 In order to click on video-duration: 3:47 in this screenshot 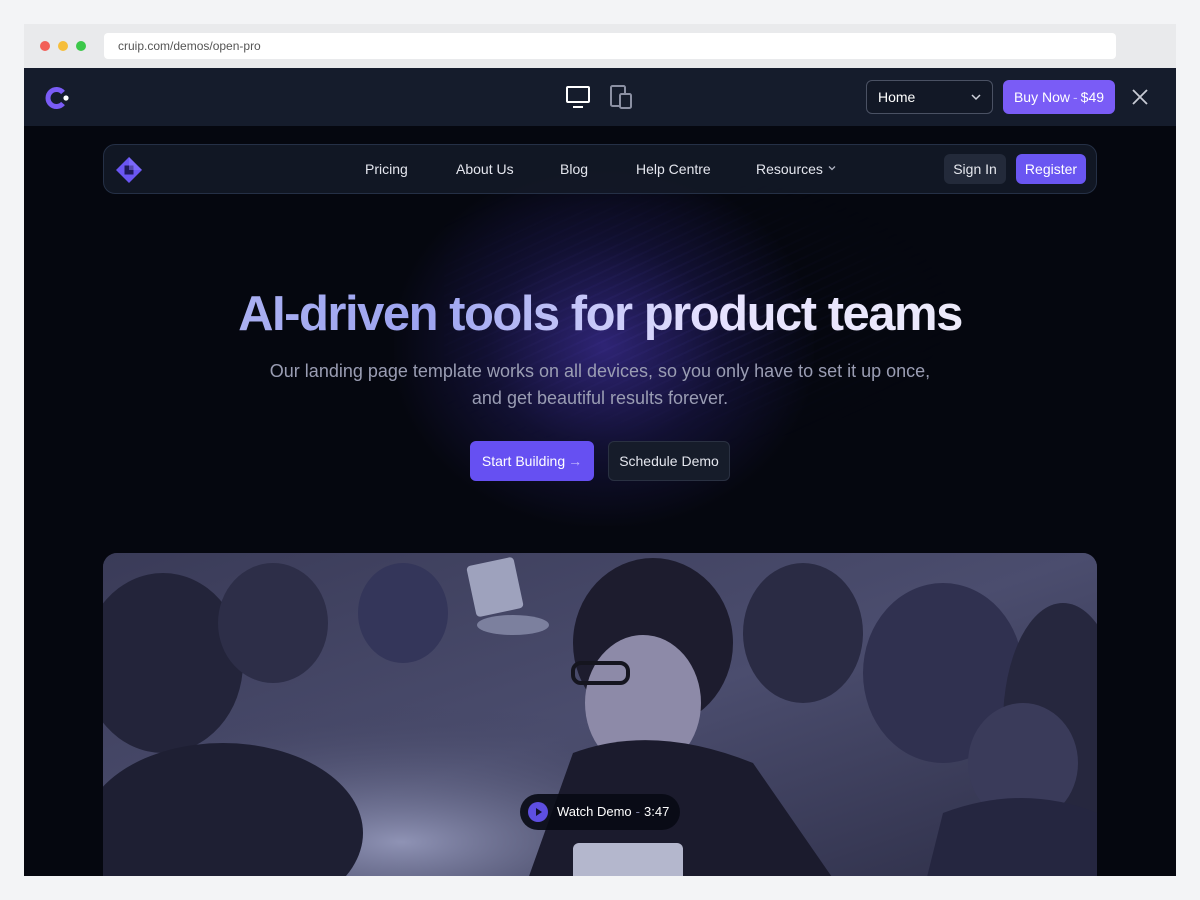, I will do `click(657, 811)`.